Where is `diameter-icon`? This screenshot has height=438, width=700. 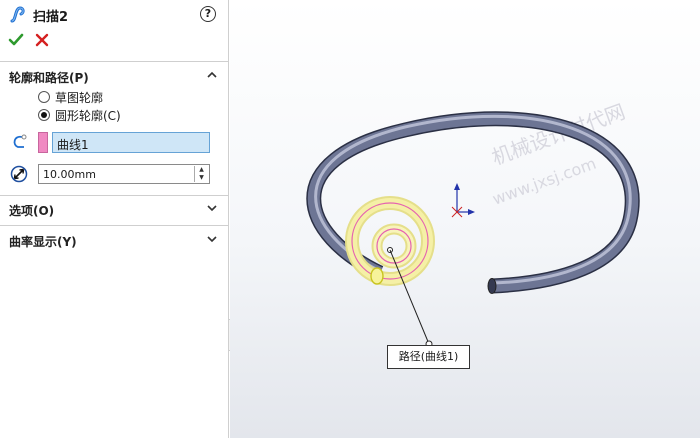 diameter-icon is located at coordinates (19, 174).